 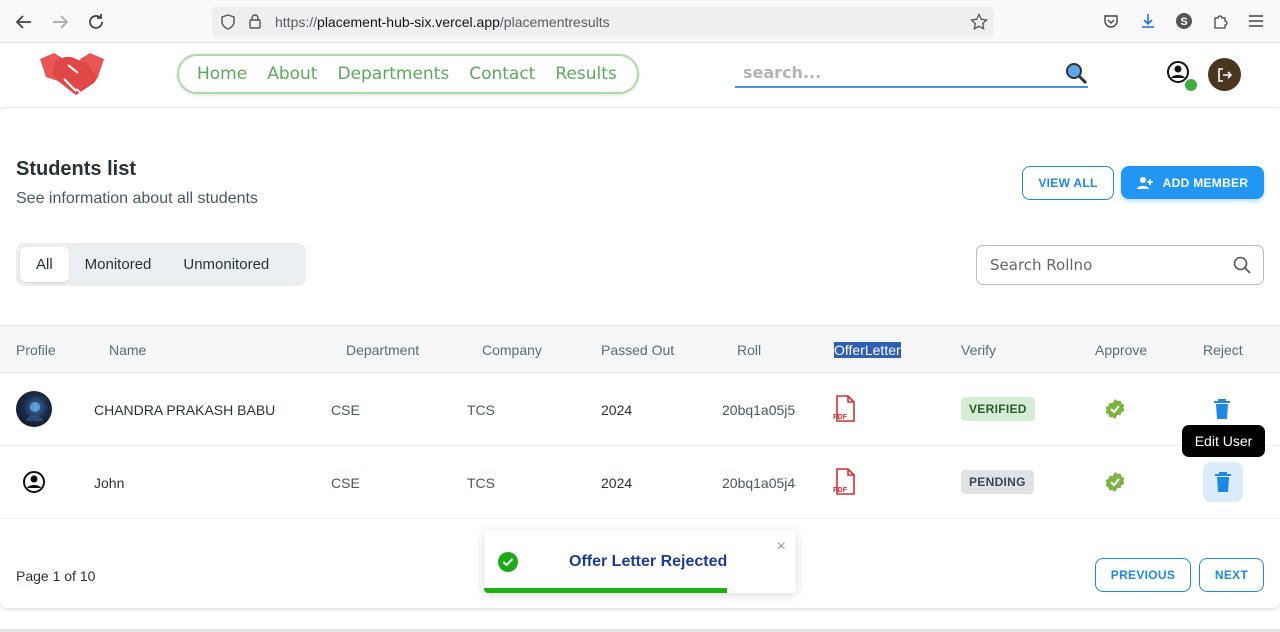 I want to click on rollno-search, so click(x=1120, y=265).